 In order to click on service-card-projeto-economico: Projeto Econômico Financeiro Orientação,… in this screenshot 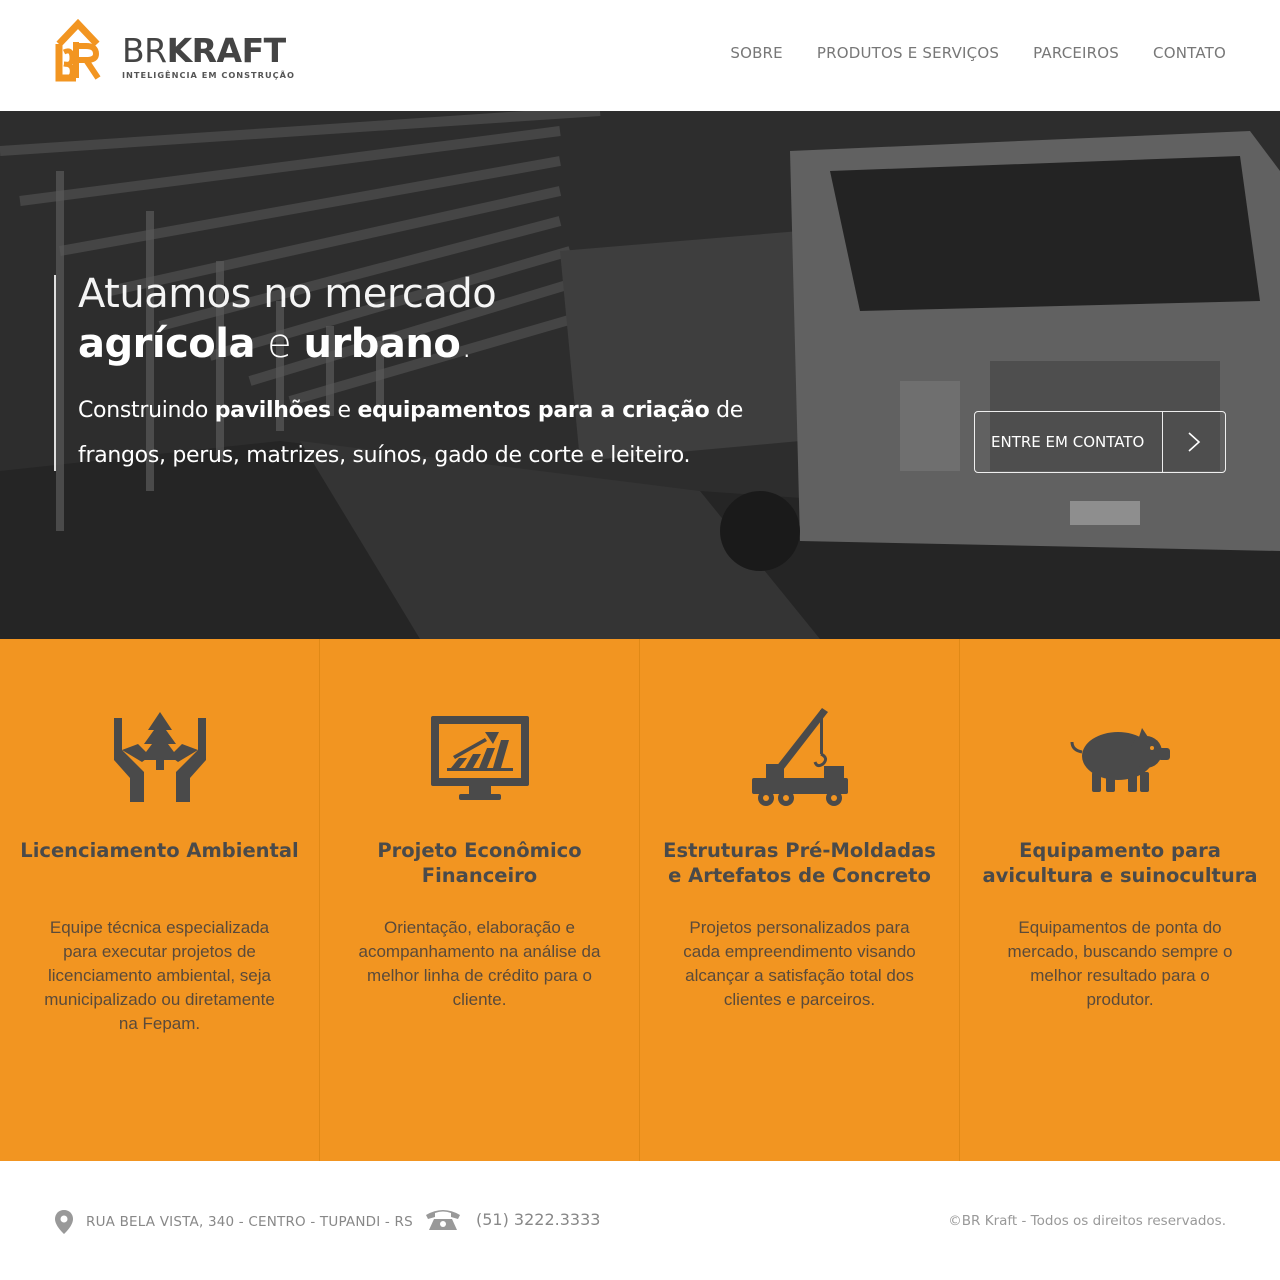, I will do `click(480, 900)`.